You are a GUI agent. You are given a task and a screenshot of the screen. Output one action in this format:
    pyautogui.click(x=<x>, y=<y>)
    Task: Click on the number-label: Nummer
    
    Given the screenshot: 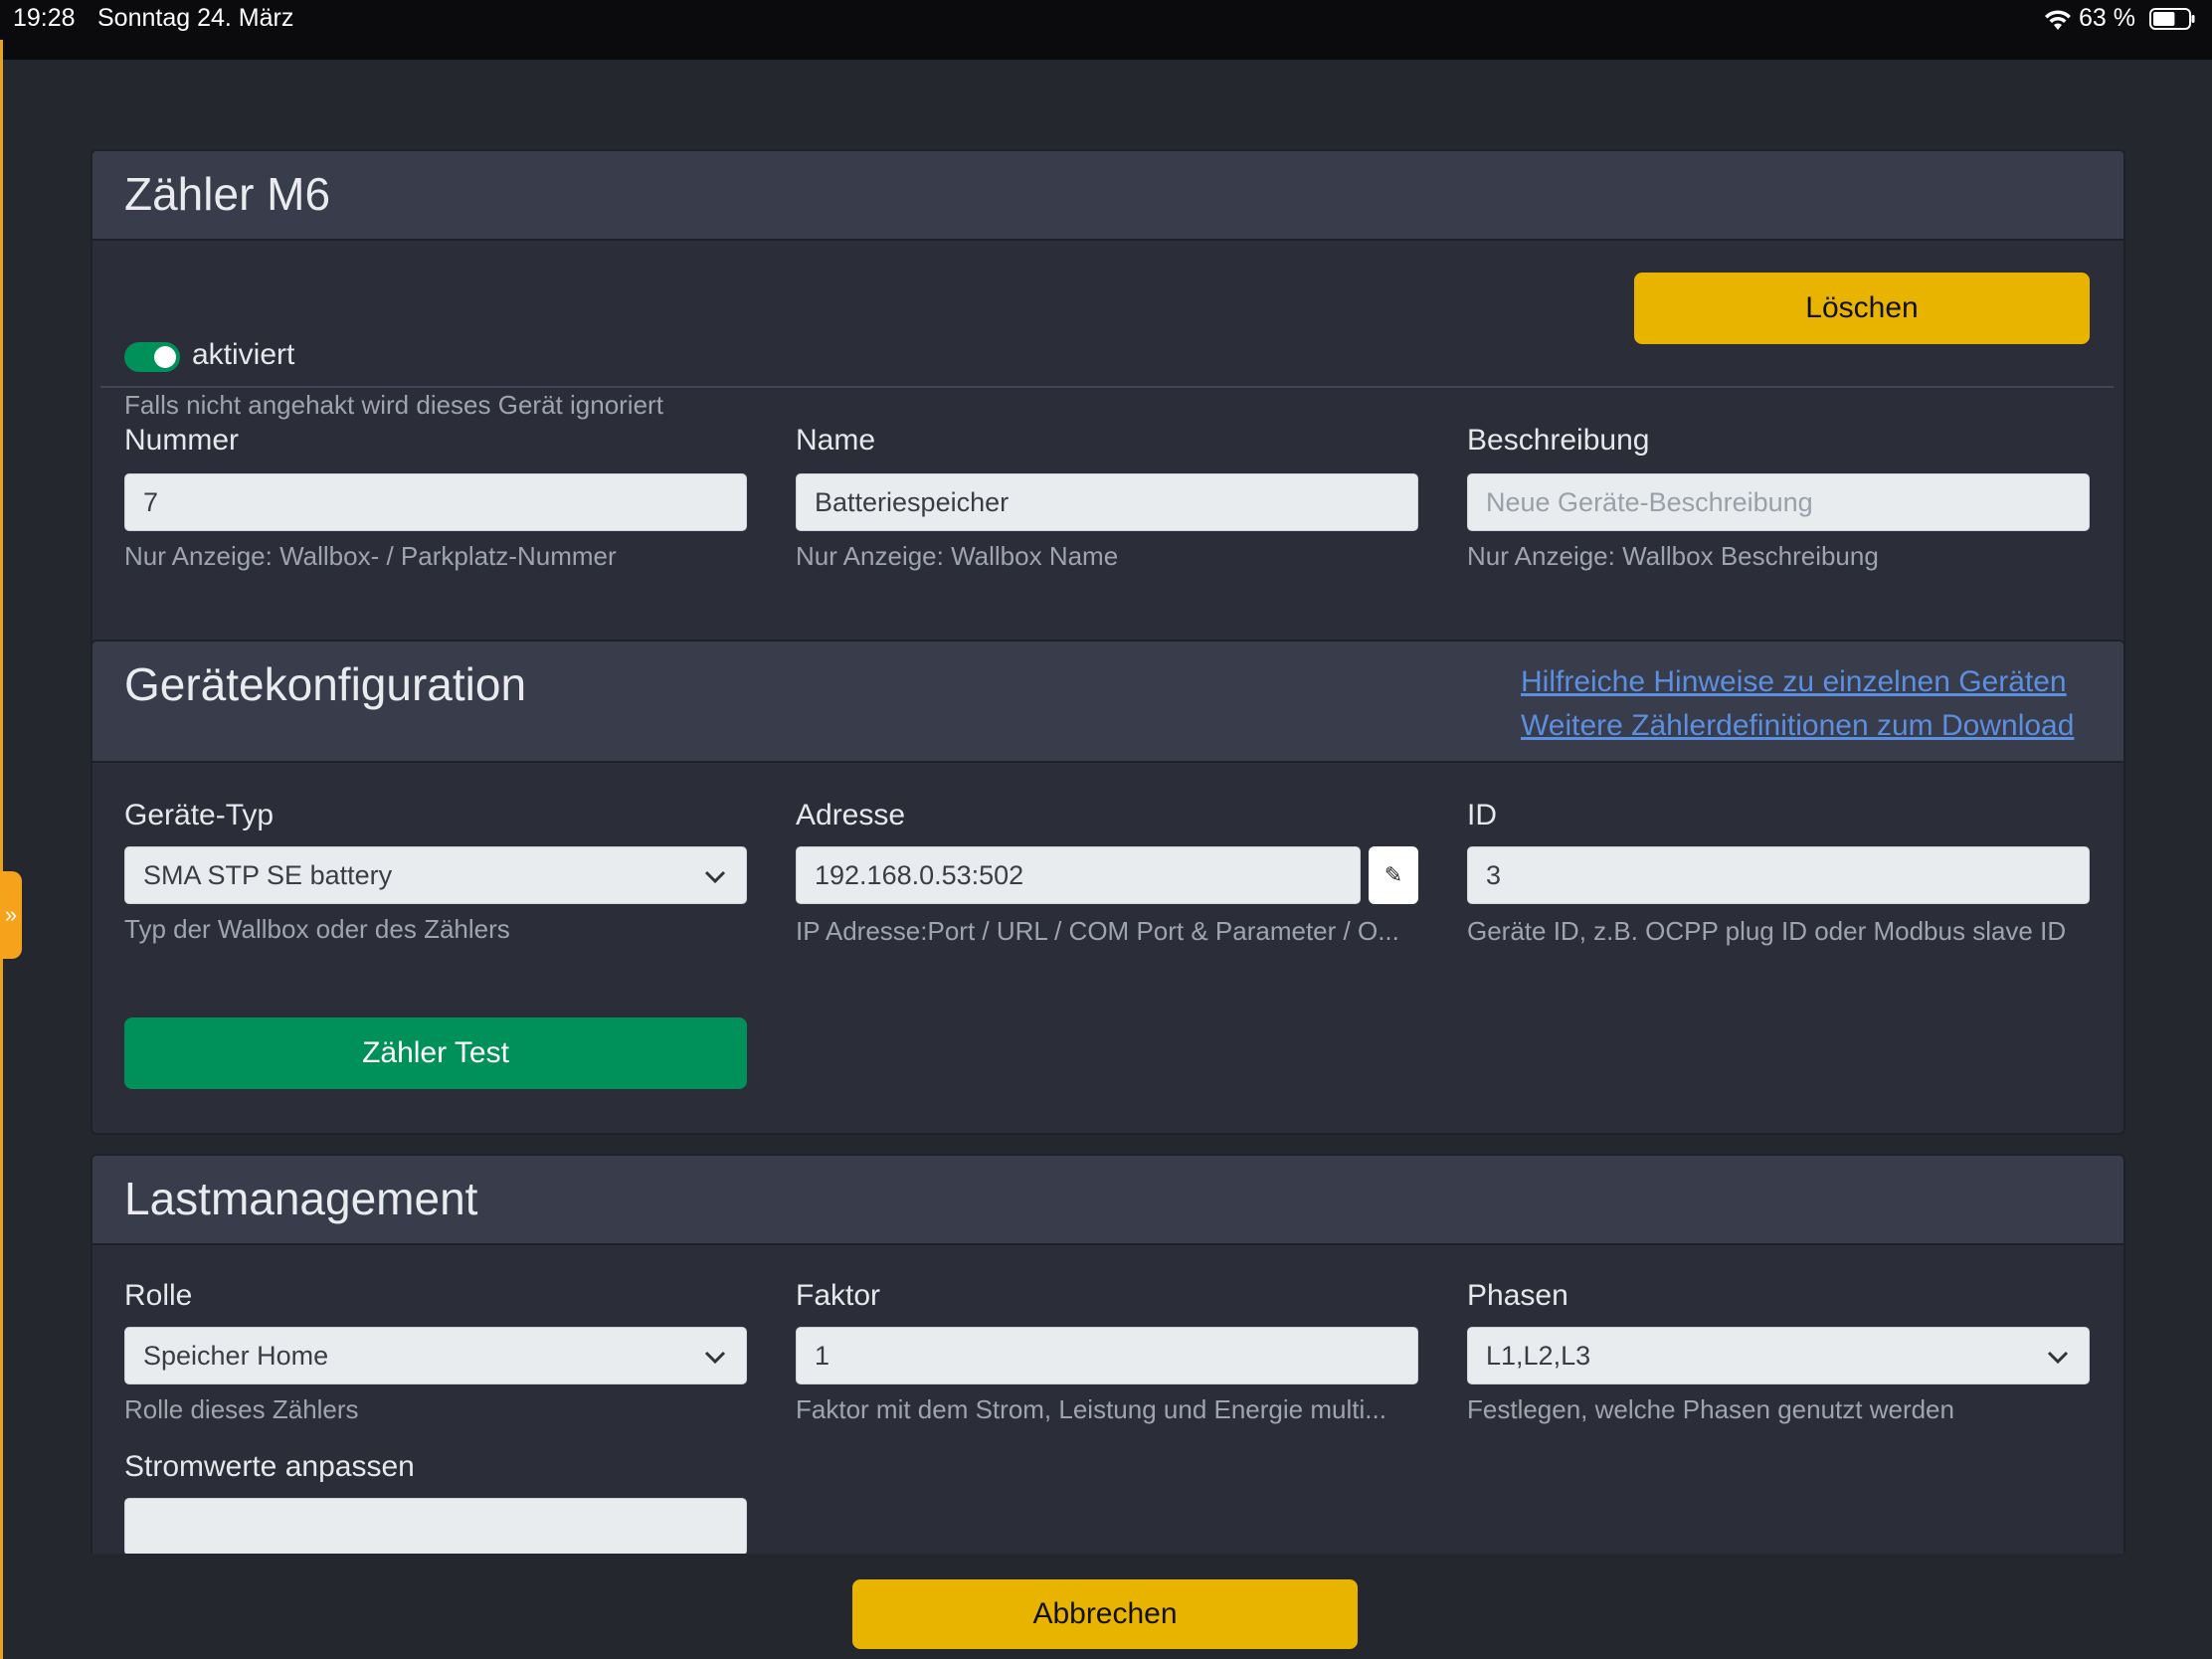 What is the action you would take?
    pyautogui.click(x=182, y=440)
    